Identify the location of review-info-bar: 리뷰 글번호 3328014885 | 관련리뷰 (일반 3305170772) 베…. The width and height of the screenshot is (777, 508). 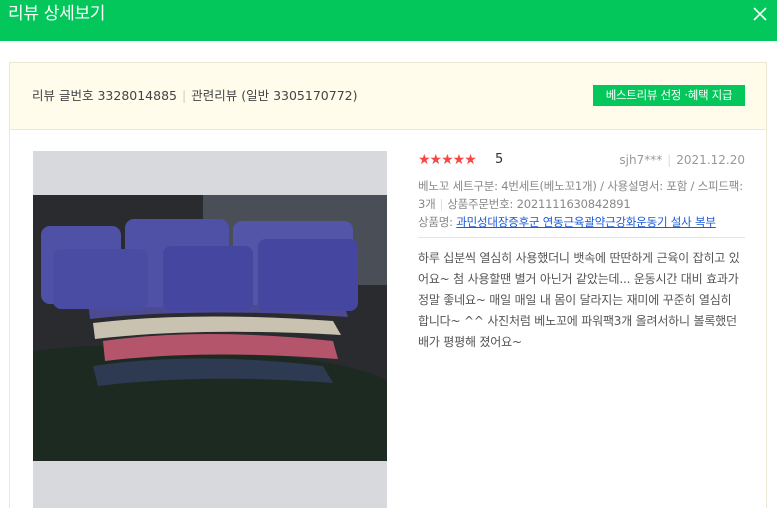
(388, 96).